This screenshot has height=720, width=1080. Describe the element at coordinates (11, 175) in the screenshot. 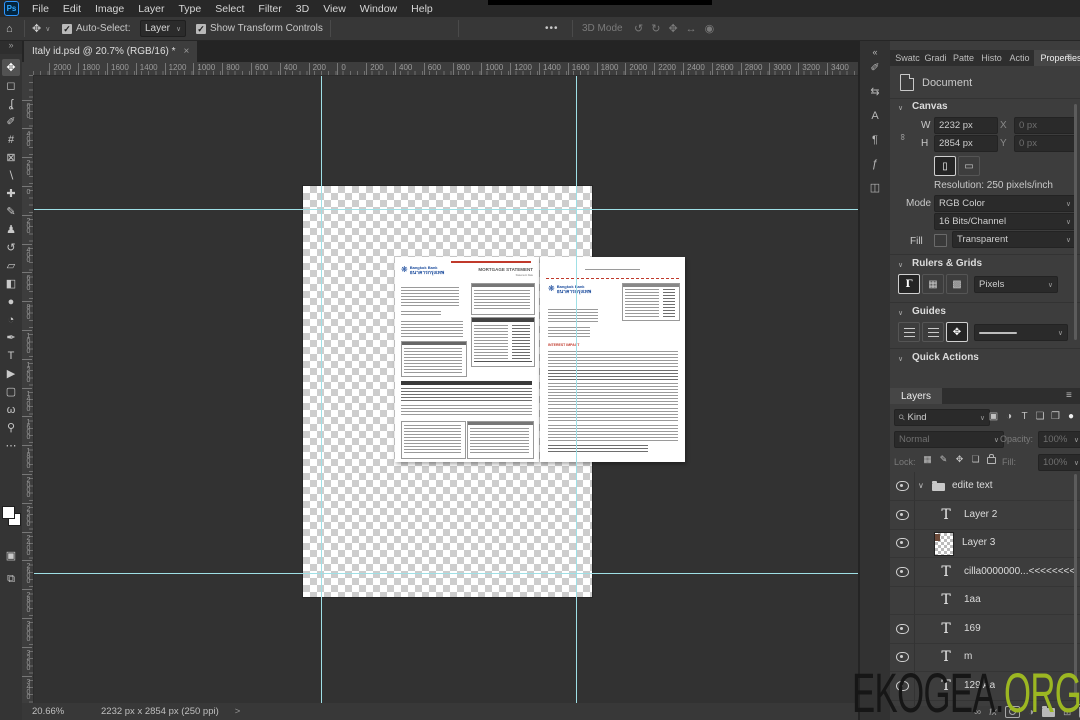

I see `eyedropper-tool: ∖` at that location.